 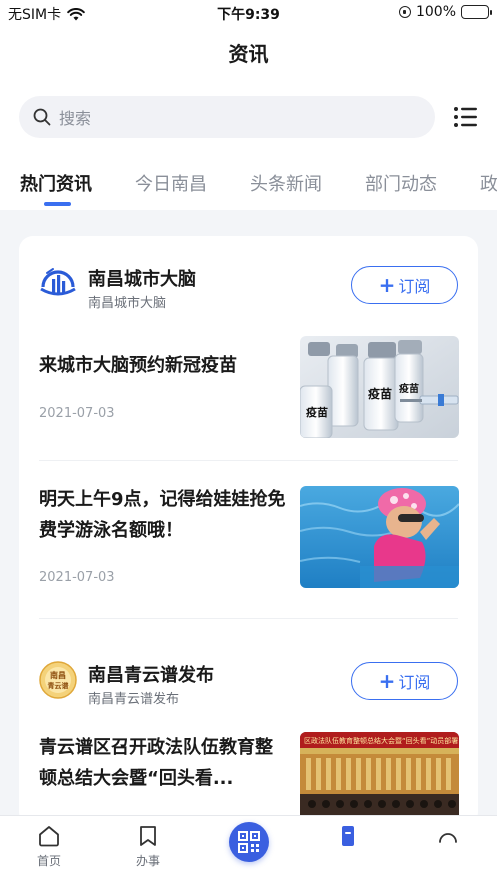 I want to click on vaccine-vials-image: 疫苗 疫苗 疫苗, so click(x=379, y=387).